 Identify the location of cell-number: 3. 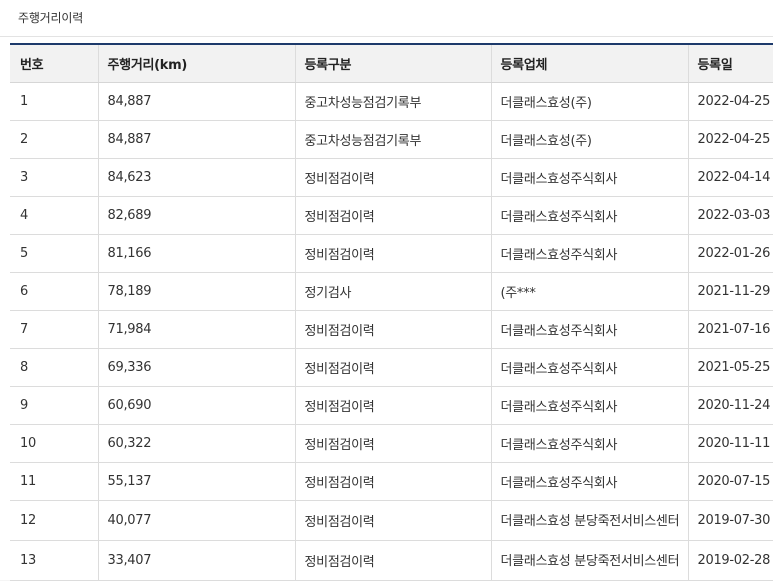
(54, 177).